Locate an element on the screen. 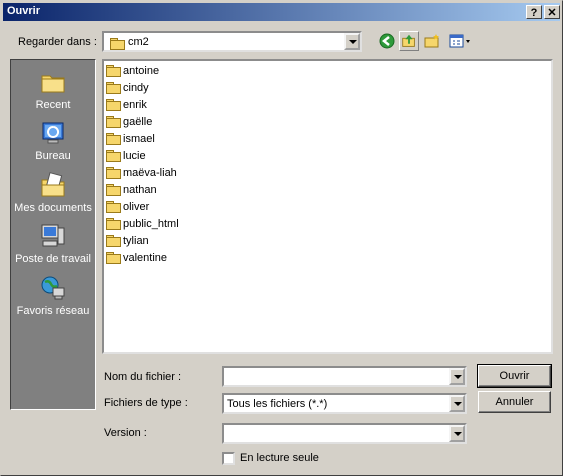 The width and height of the screenshot is (563, 476). list-item: cindy is located at coordinates (127, 88).